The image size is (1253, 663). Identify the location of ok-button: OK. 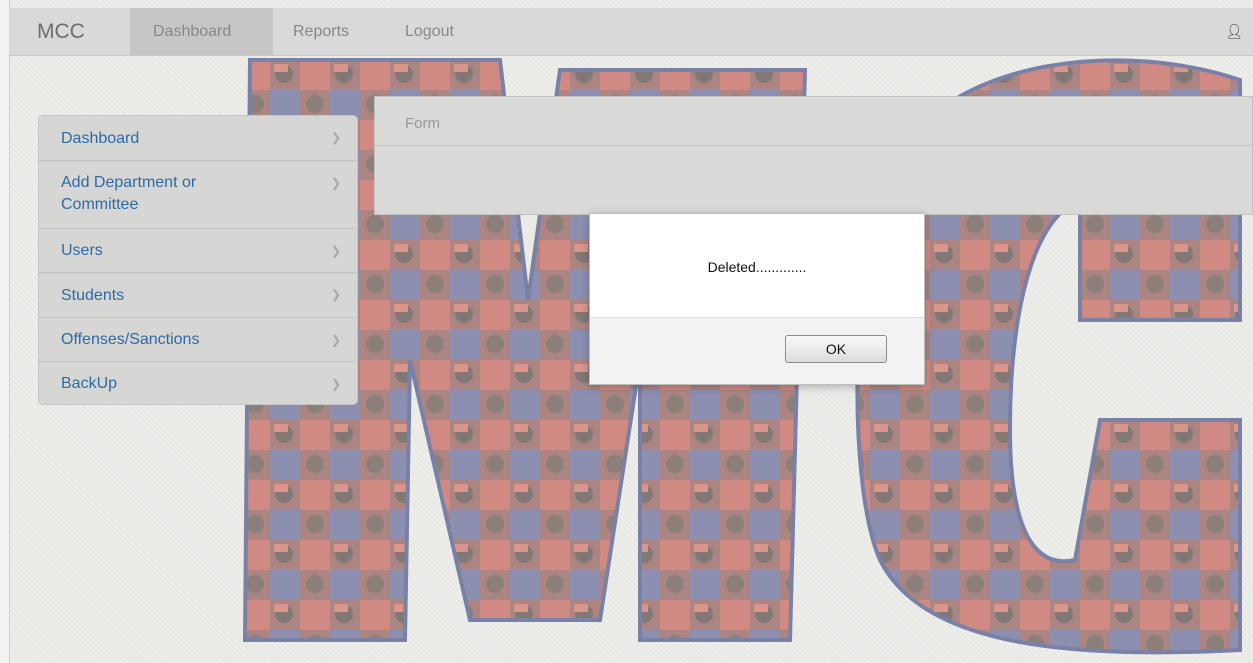
(836, 349).